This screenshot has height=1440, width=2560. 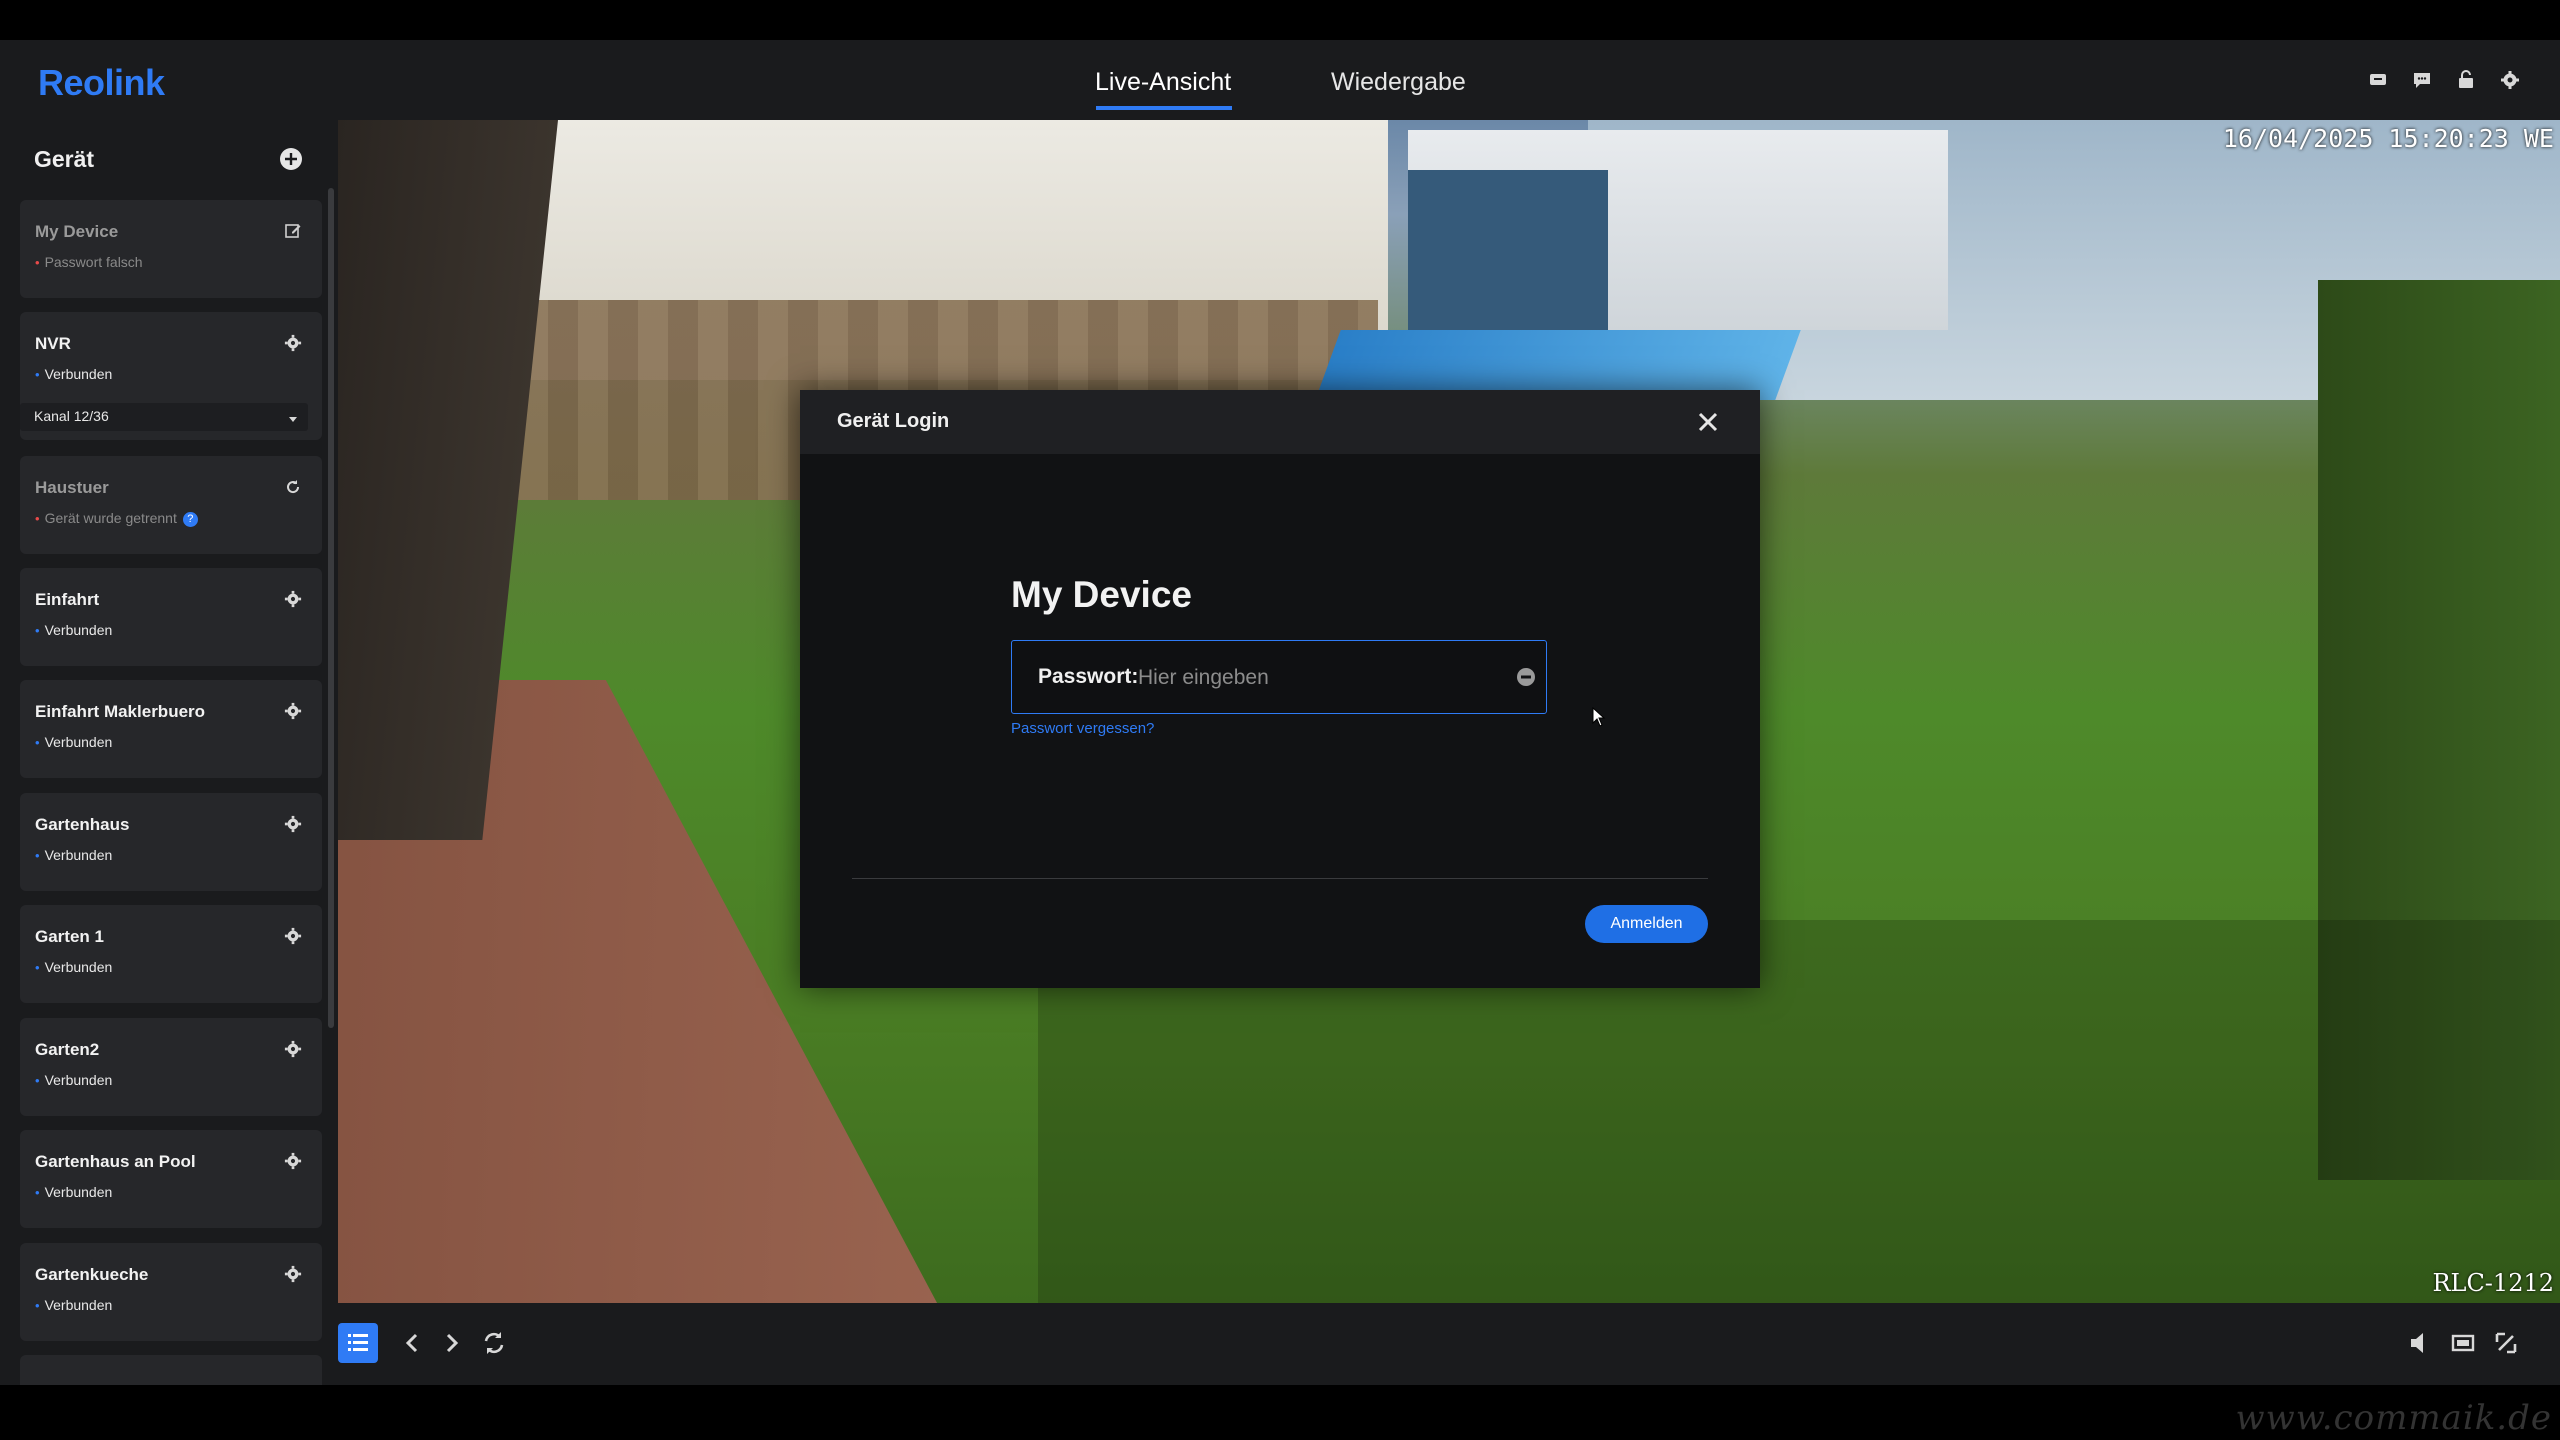 I want to click on dialog-title: Gerät Login, so click(x=893, y=421).